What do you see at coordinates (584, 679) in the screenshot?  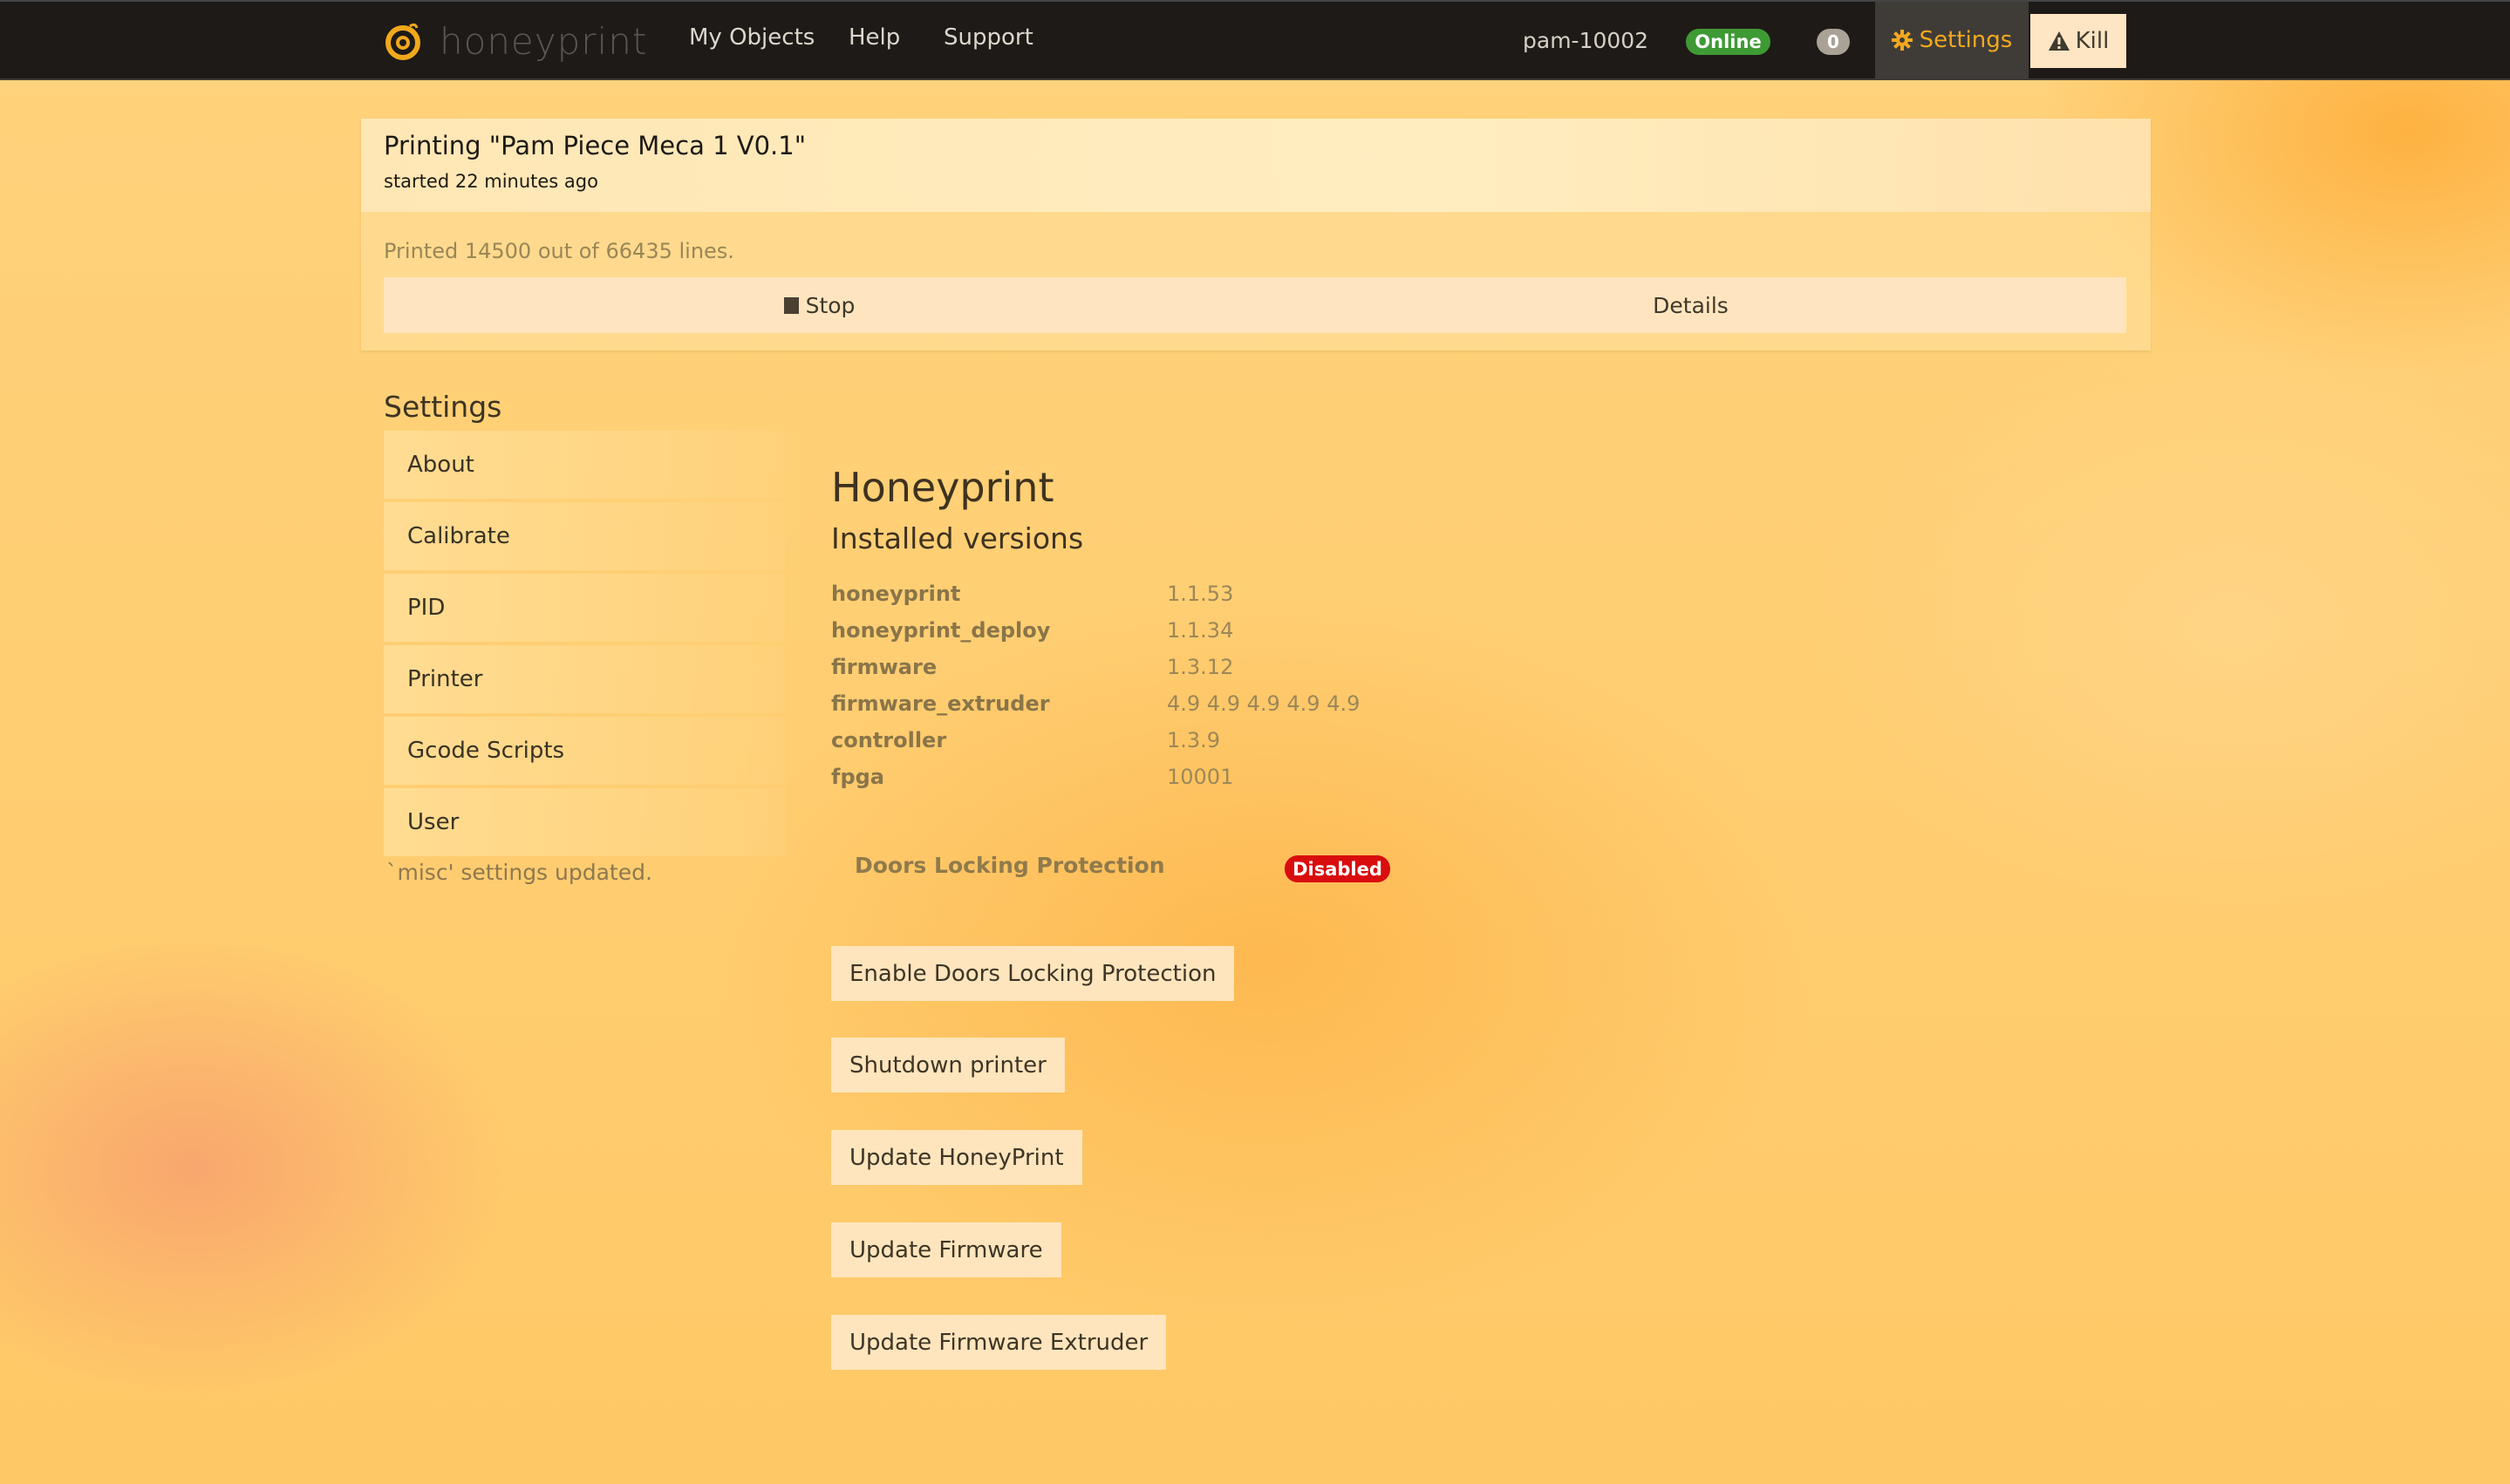 I see `sidebar-item-printer: Printer` at bounding box center [584, 679].